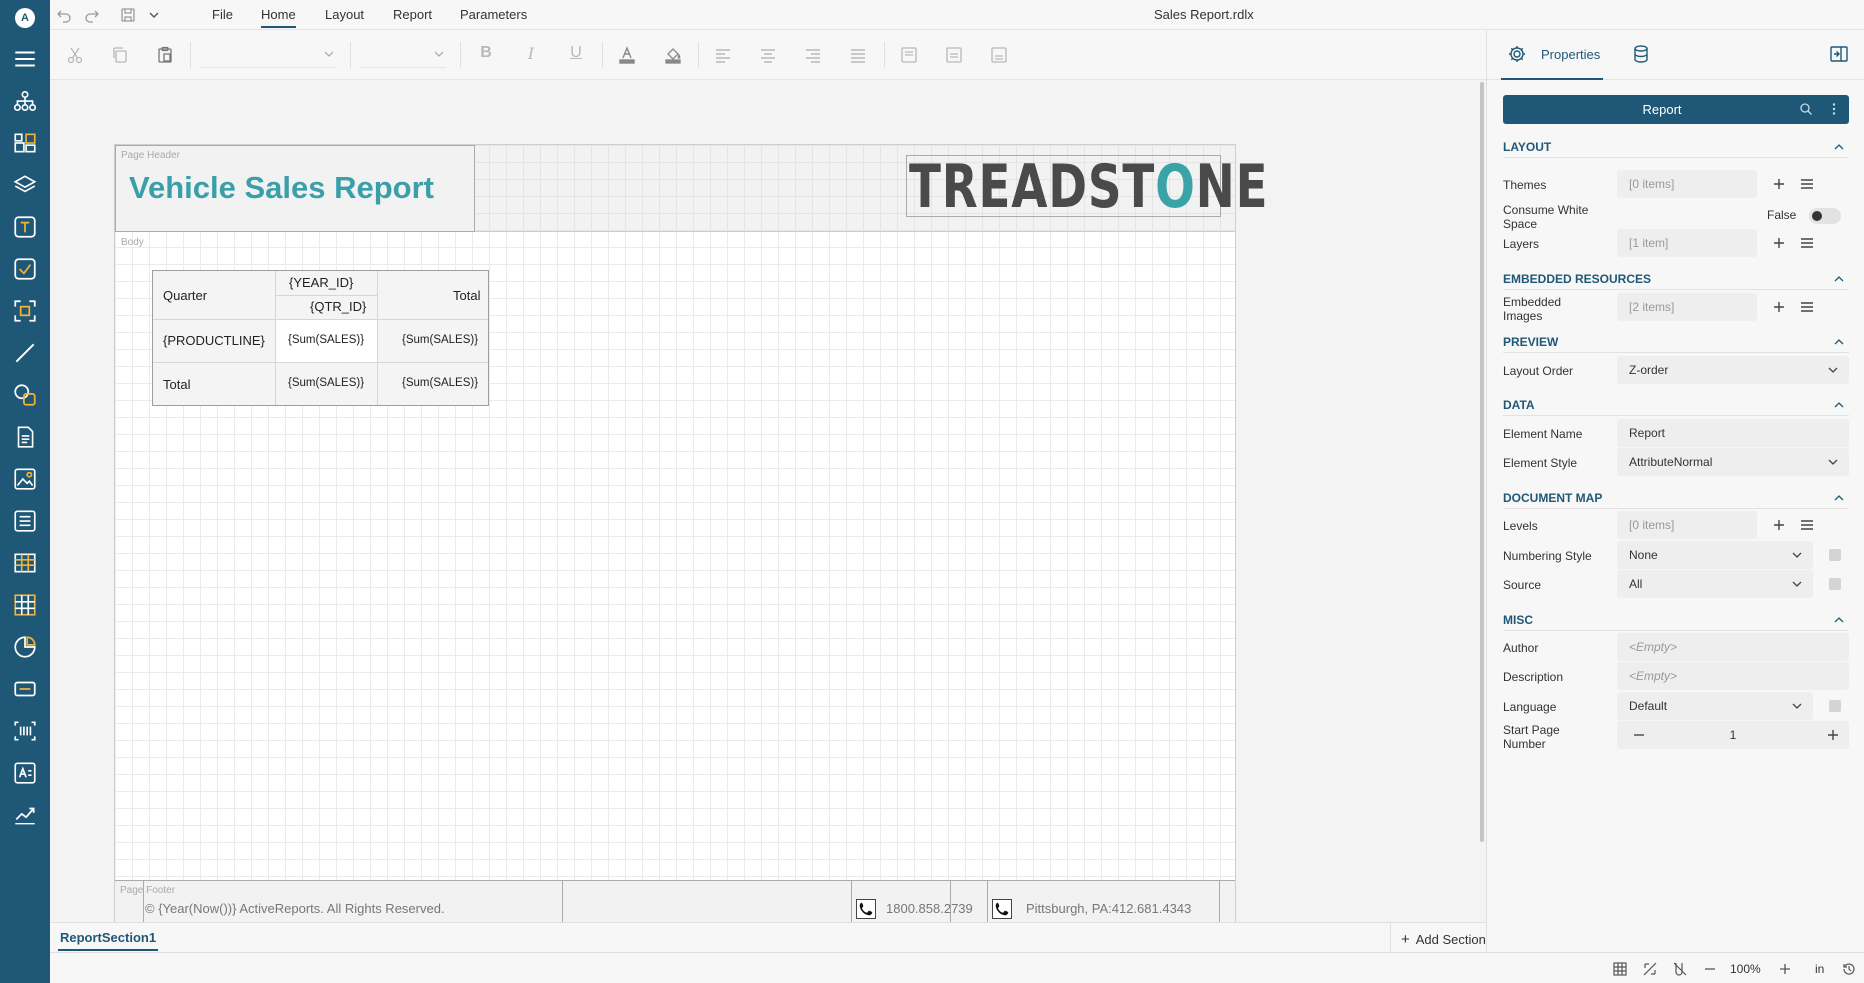 This screenshot has width=1864, height=983. I want to click on prop-element-name-input: Report, so click(1733, 433).